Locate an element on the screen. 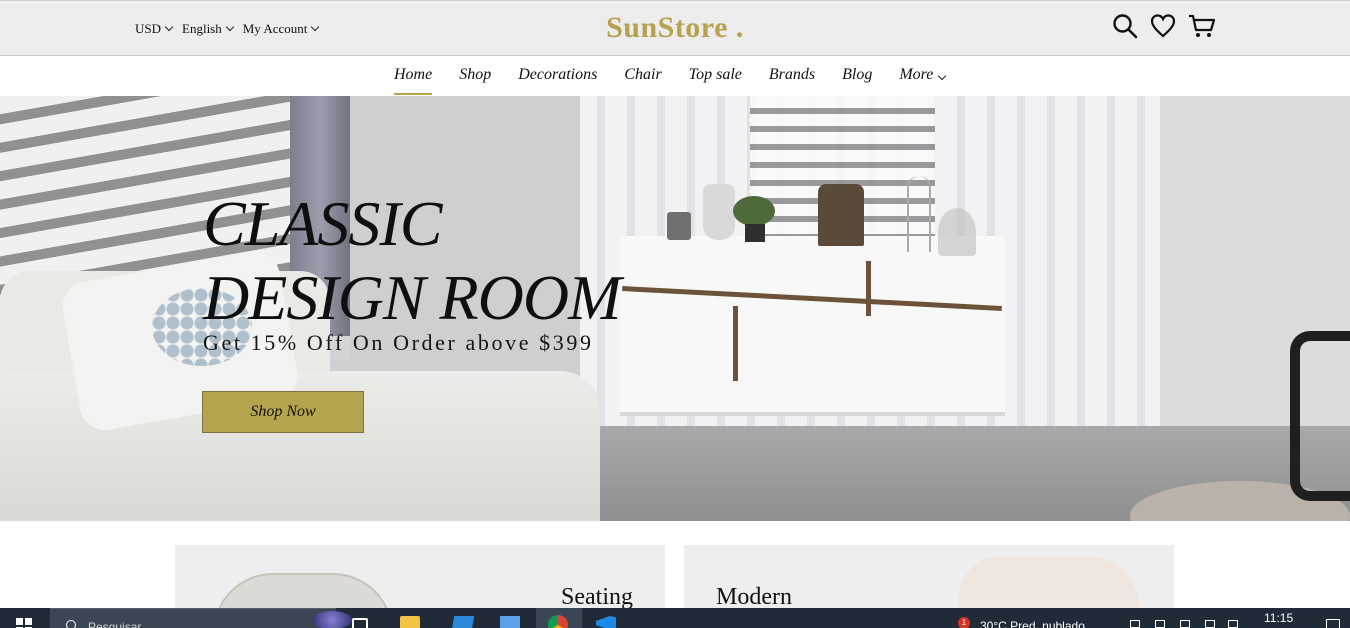 The height and width of the screenshot is (628, 1350). category-title-modern: Modern is located at coordinates (754, 596).